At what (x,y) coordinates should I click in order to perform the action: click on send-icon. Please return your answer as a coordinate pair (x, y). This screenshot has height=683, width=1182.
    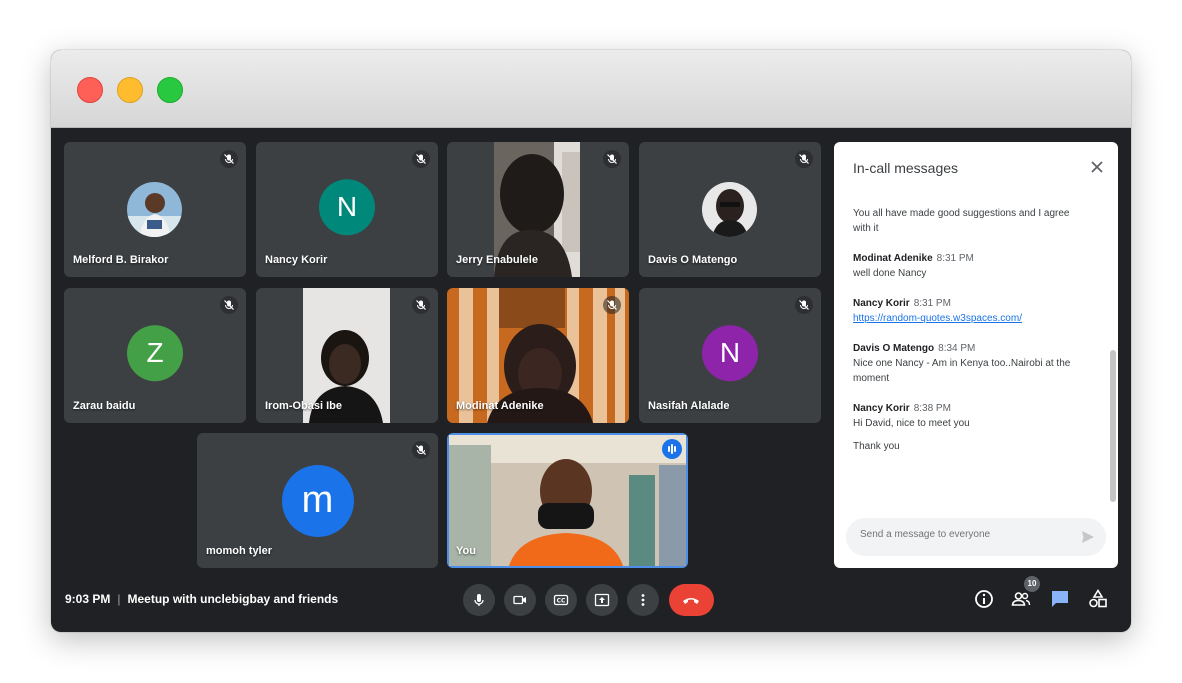
    Looking at the image, I should click on (1088, 539).